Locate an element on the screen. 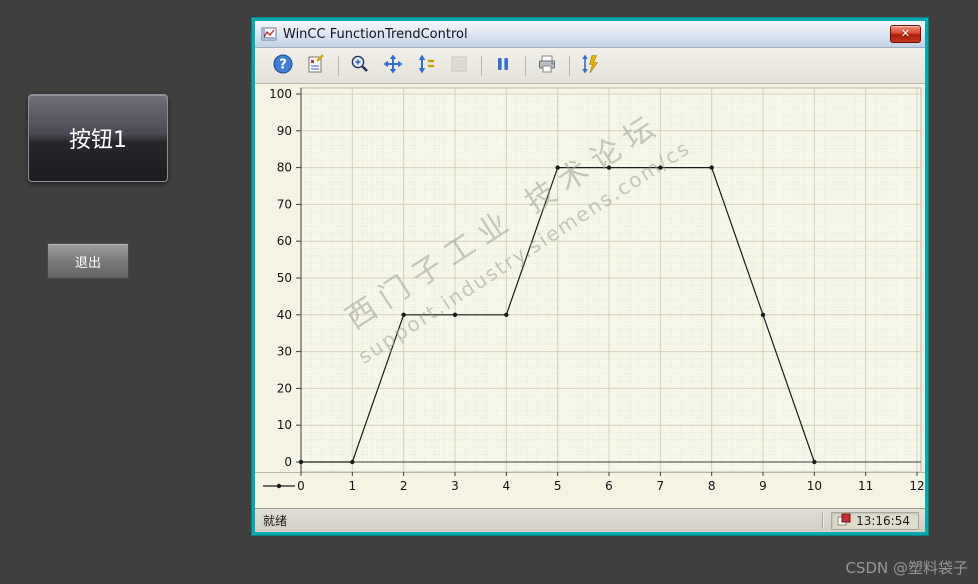 This screenshot has width=978, height=584. svg-text: 20 is located at coordinates (284, 388).